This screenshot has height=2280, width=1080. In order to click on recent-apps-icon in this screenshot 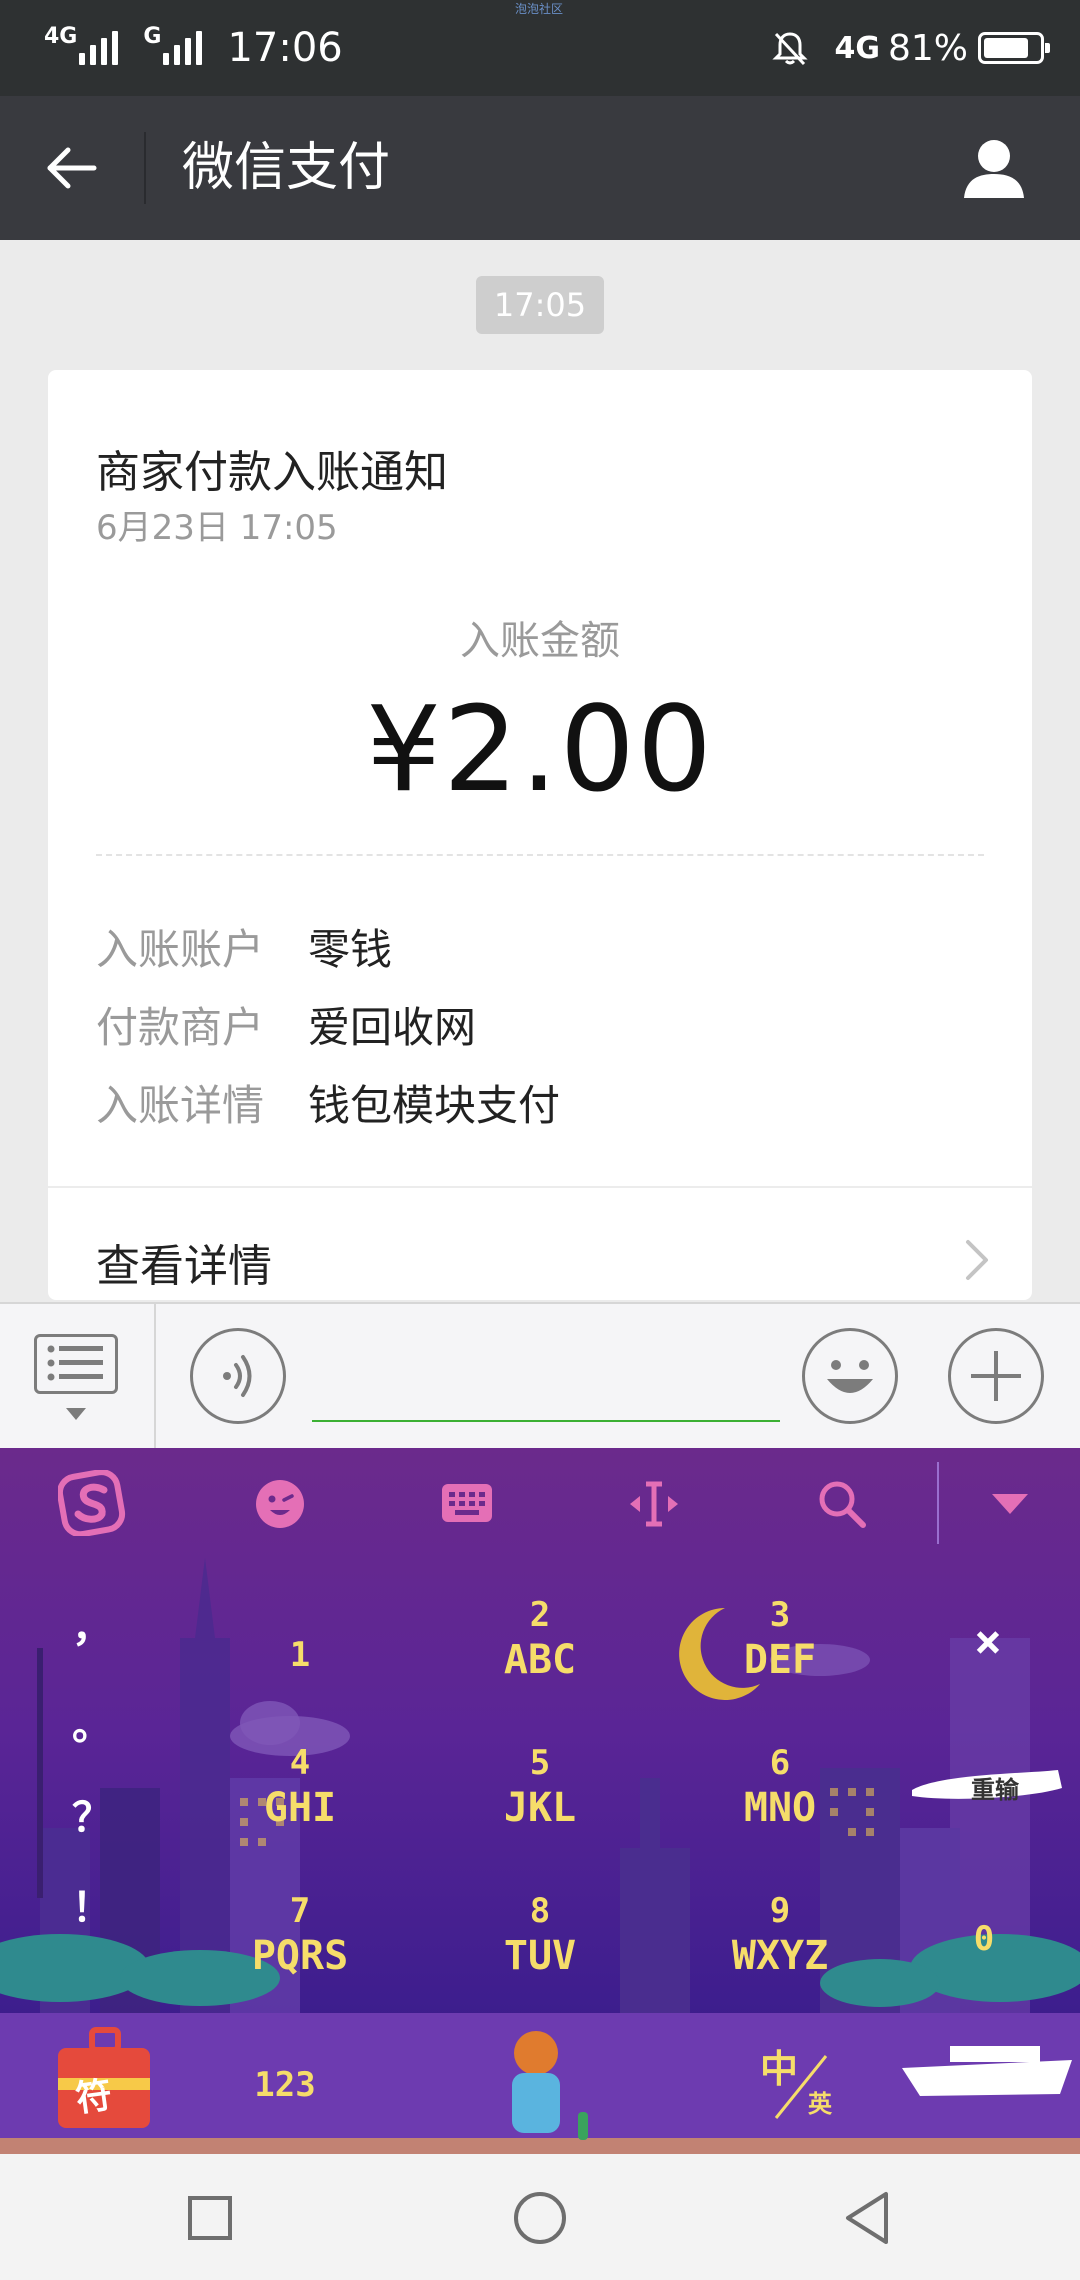, I will do `click(210, 2218)`.